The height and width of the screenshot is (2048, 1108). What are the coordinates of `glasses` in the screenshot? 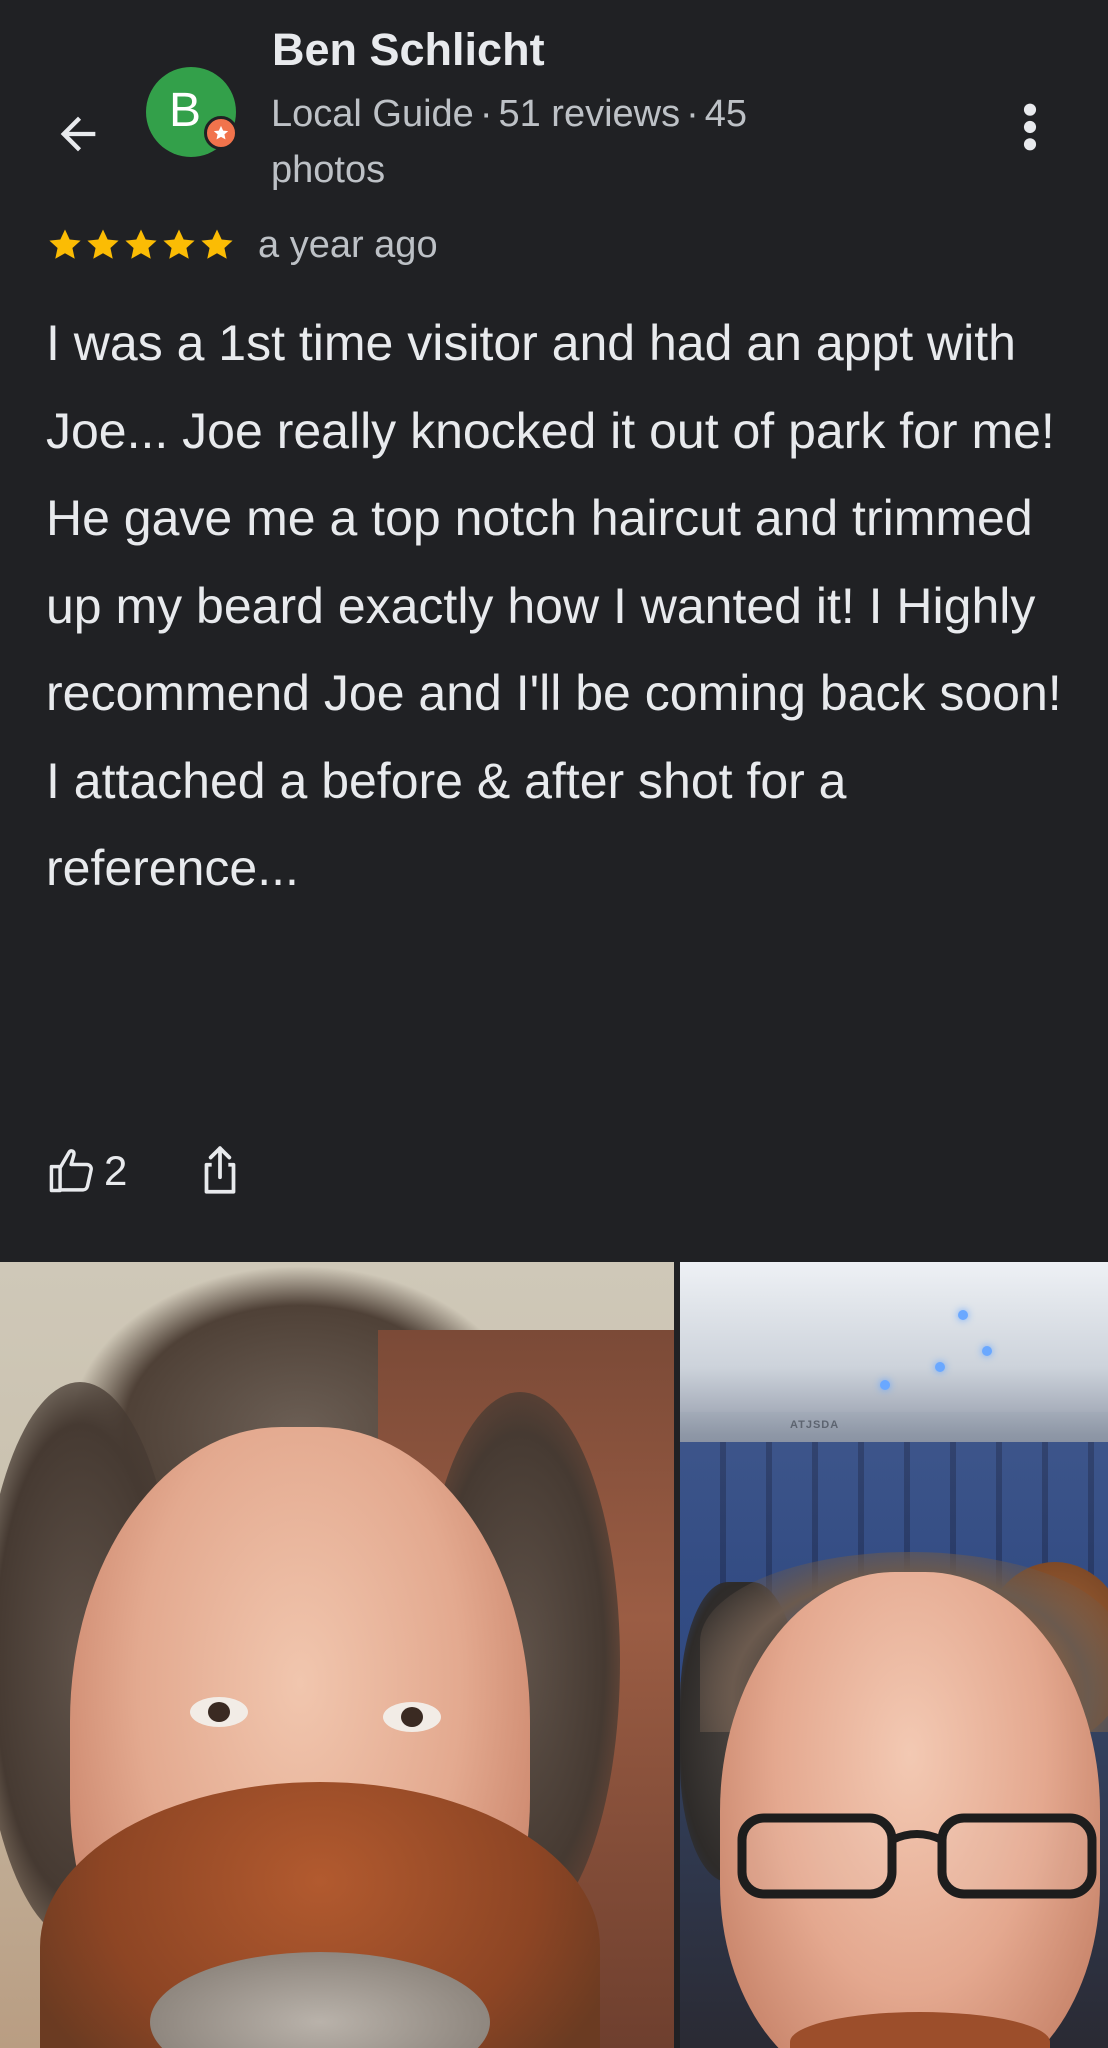 It's located at (917, 1856).